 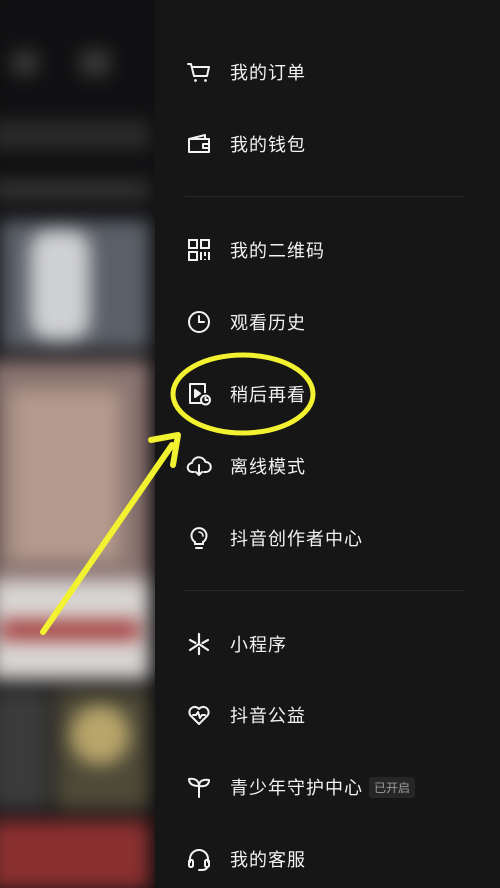 What do you see at coordinates (199, 394) in the screenshot?
I see `watch-later-icon` at bounding box center [199, 394].